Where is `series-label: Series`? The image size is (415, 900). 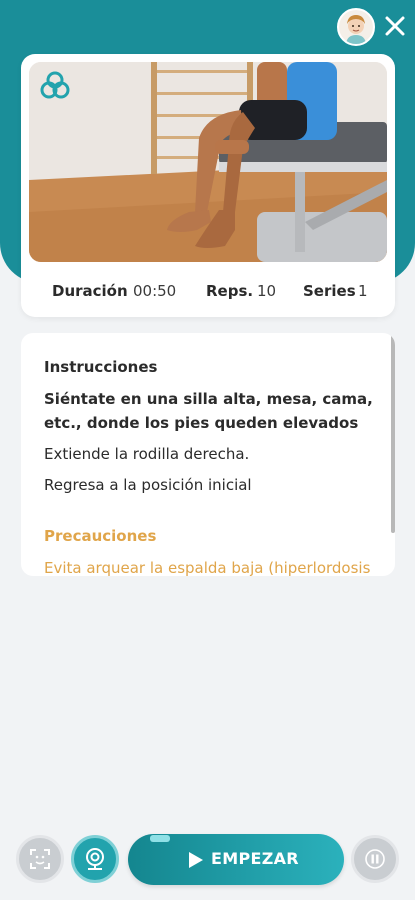
series-label: Series is located at coordinates (329, 291).